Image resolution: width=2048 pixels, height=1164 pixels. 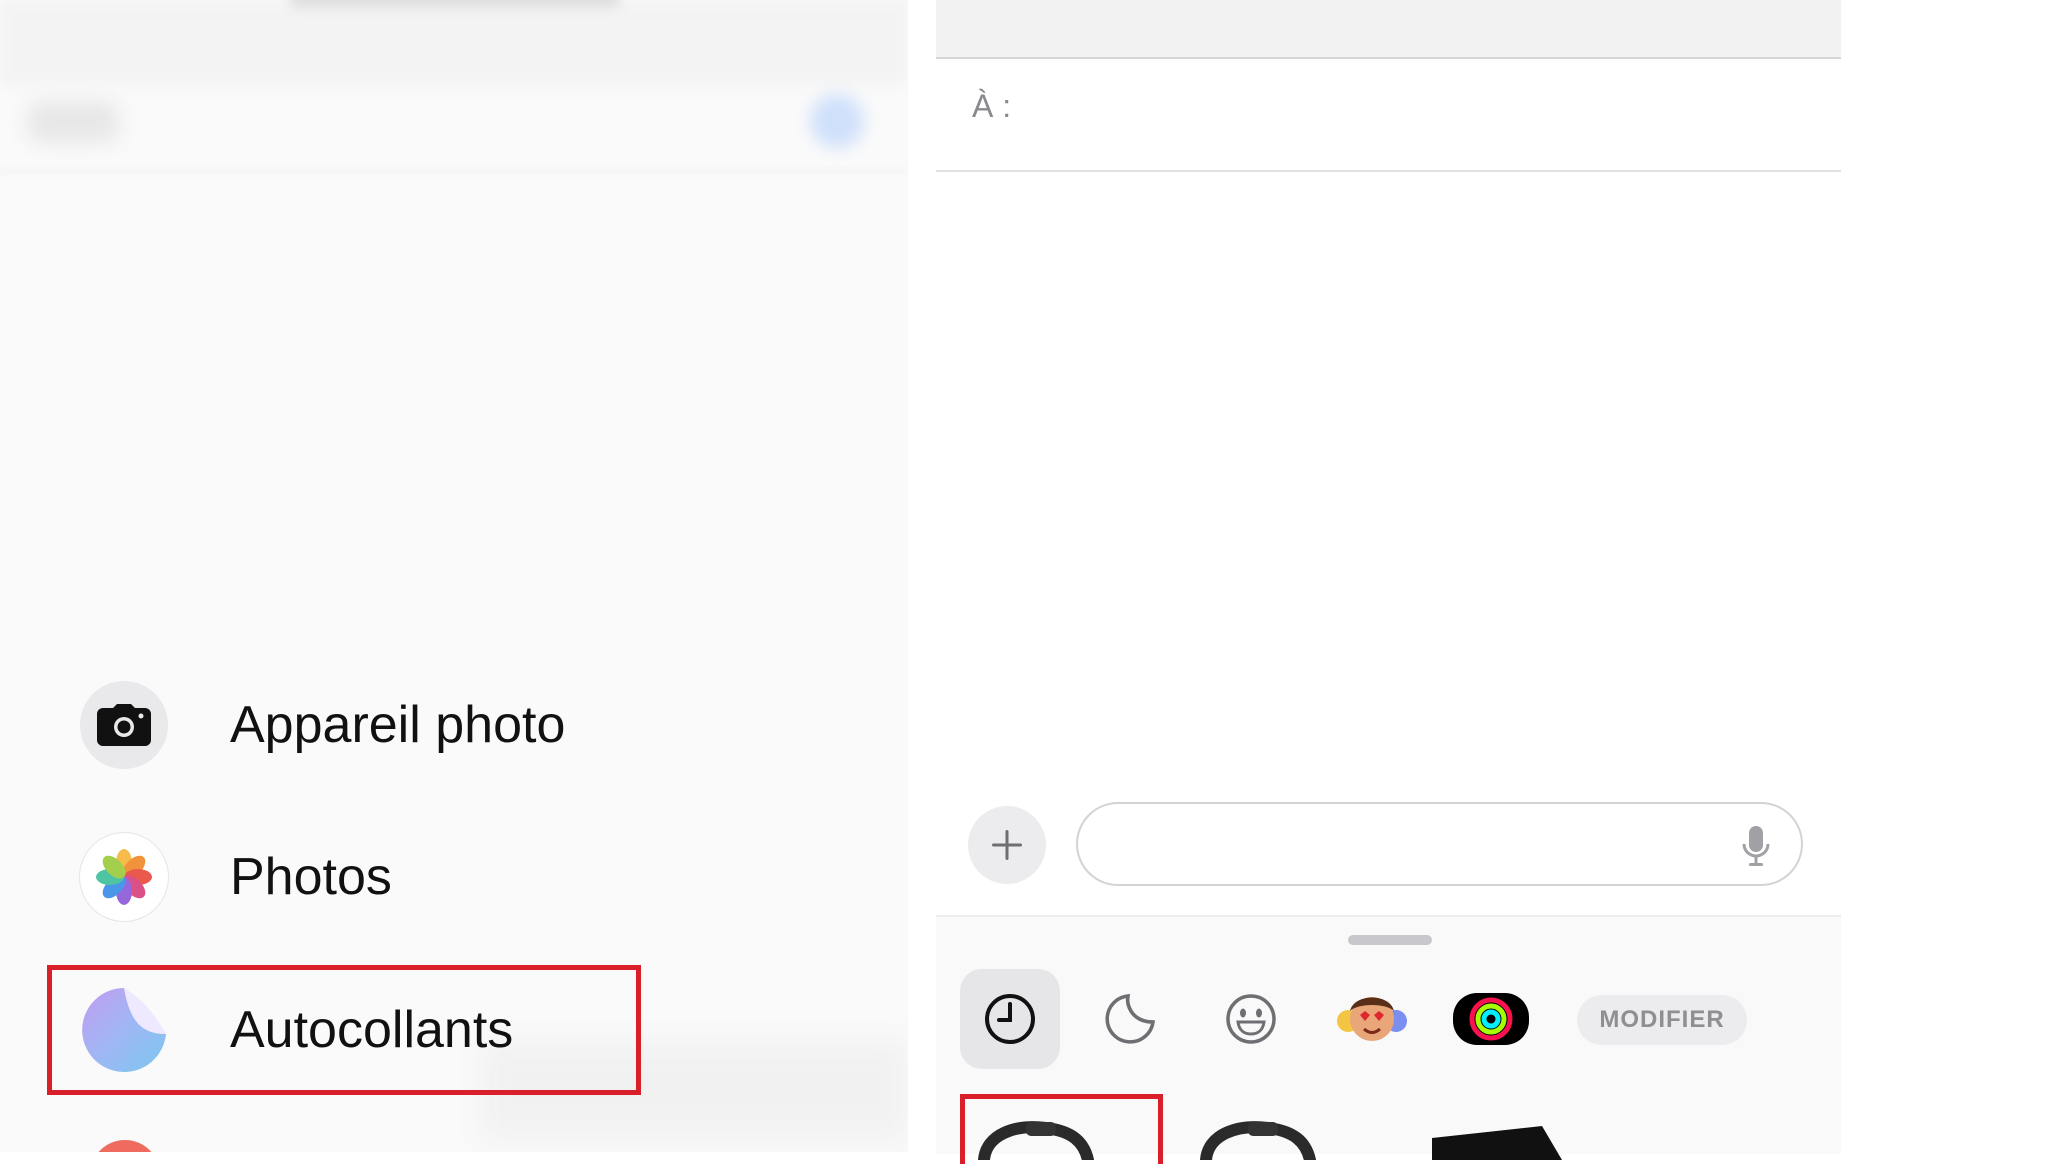 I want to click on tab-memoji, so click(x=1372, y=1019).